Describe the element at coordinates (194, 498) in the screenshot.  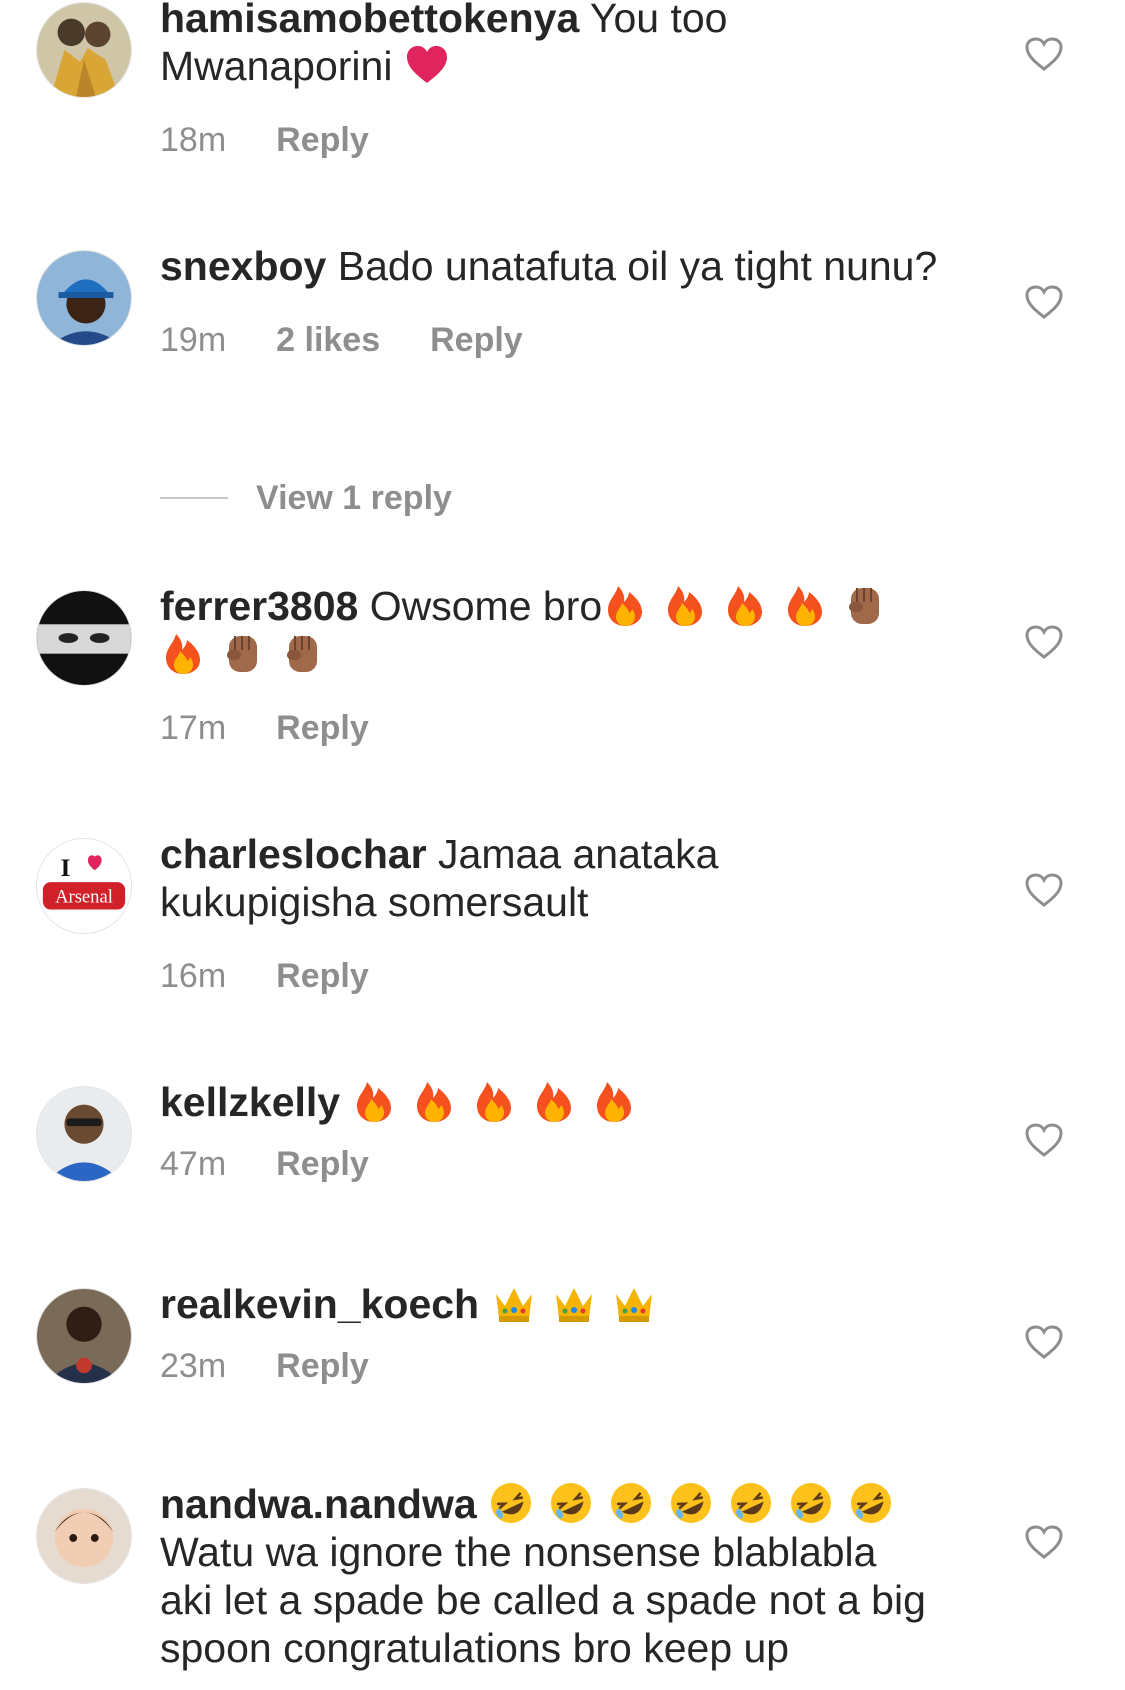
I see `reply-divider` at that location.